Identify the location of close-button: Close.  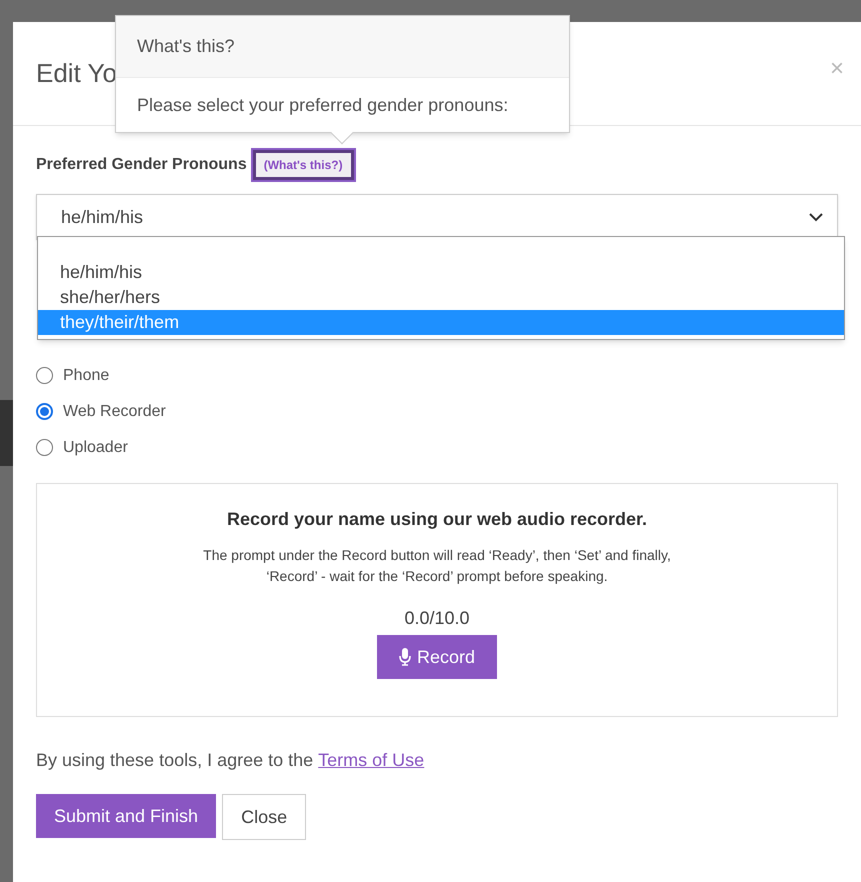
(264, 817).